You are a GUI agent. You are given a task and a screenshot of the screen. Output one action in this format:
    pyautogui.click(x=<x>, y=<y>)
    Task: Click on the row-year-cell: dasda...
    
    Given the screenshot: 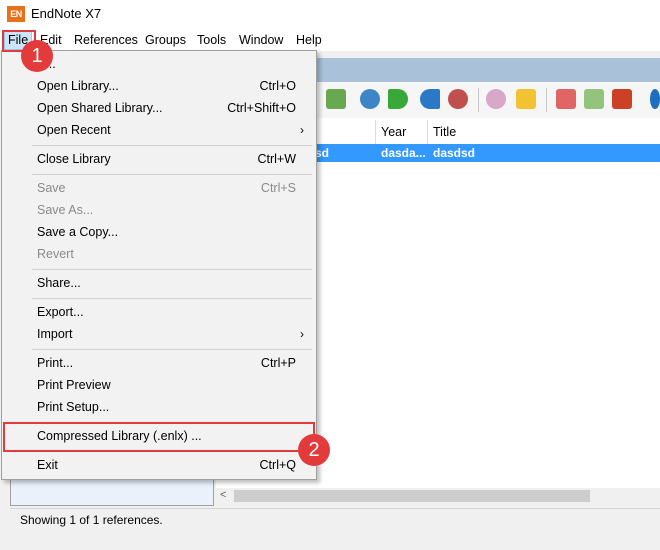 What is the action you would take?
    pyautogui.click(x=403, y=153)
    